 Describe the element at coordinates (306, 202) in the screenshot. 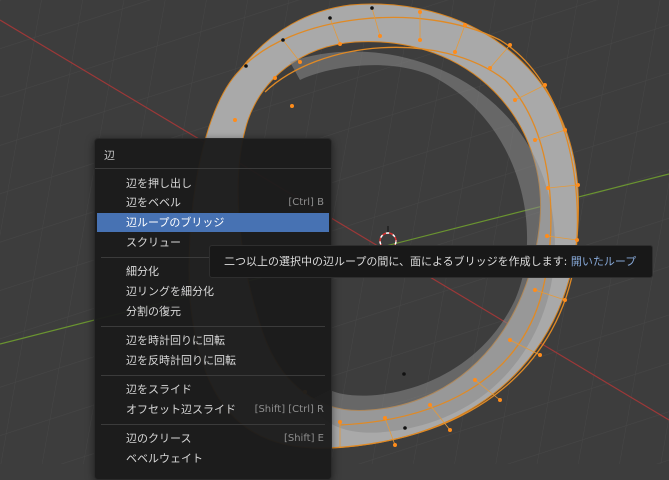

I see `menu-item-shortcut: [Ctrl] B` at that location.